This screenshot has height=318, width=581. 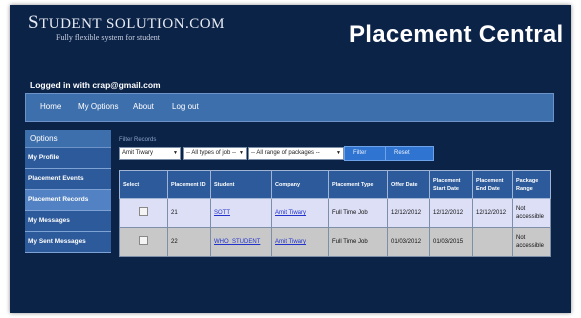 I want to click on student-select-value: Amit Tiwary, so click(x=138, y=153).